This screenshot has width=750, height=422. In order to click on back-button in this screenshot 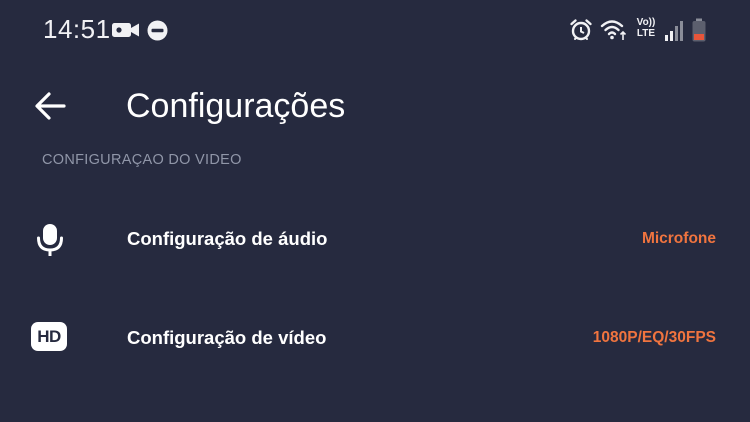, I will do `click(50, 106)`.